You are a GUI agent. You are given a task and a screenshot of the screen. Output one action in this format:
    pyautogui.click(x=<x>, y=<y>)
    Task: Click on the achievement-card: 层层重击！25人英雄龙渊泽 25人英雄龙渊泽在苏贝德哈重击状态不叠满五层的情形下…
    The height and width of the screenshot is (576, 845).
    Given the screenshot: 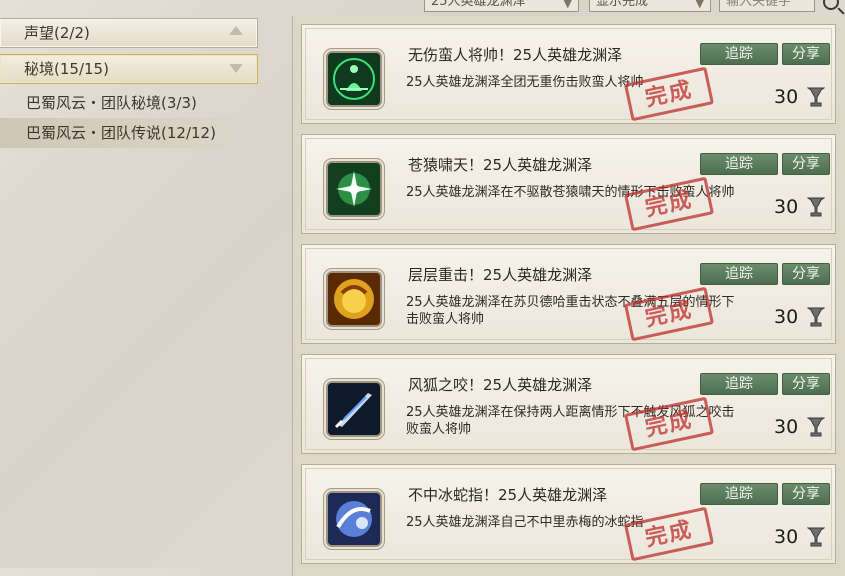 What is the action you would take?
    pyautogui.click(x=568, y=294)
    